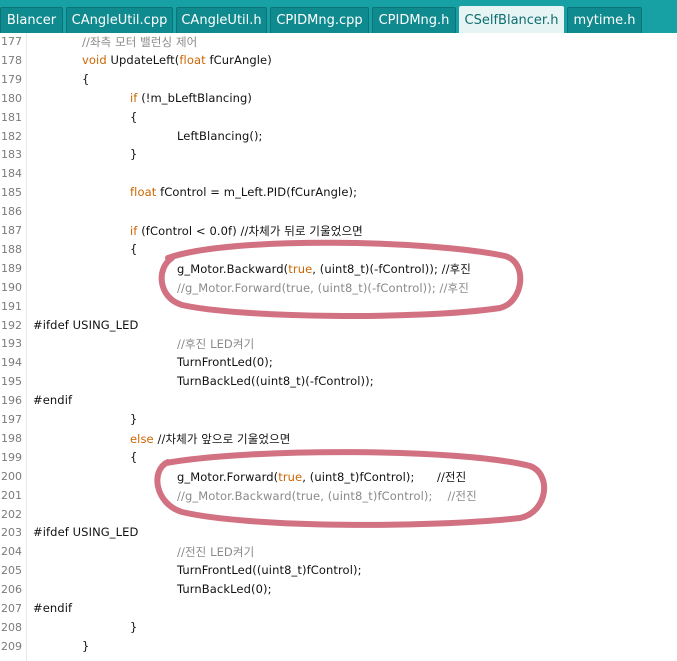 Image resolution: width=677 pixels, height=661 pixels. What do you see at coordinates (94, 59) in the screenshot?
I see `keyword-token: void` at bounding box center [94, 59].